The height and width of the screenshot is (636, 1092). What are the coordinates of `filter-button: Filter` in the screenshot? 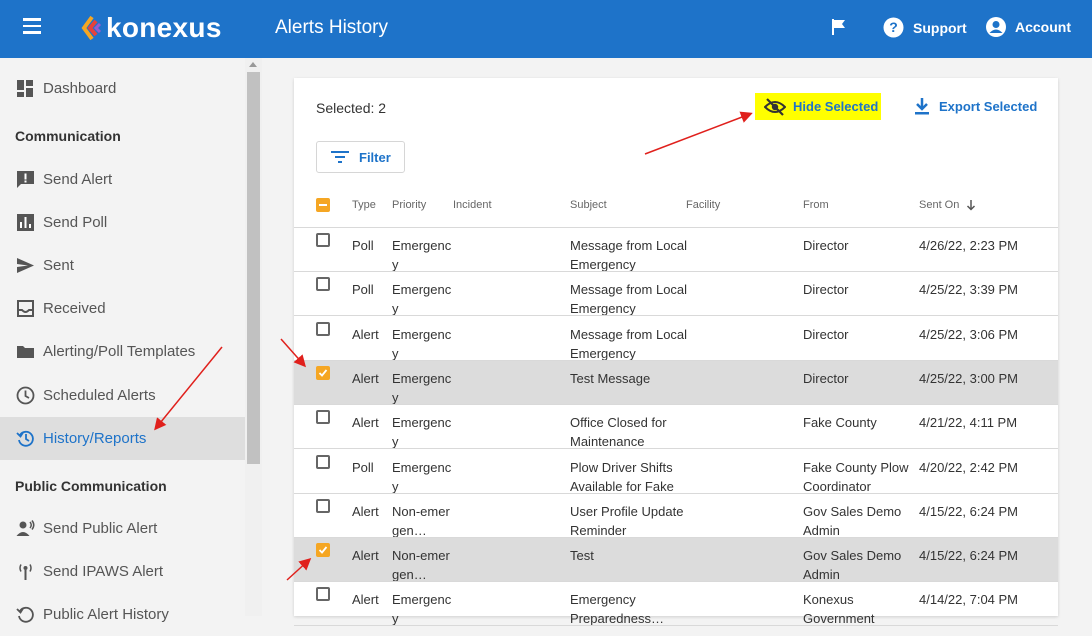 It's located at (360, 157).